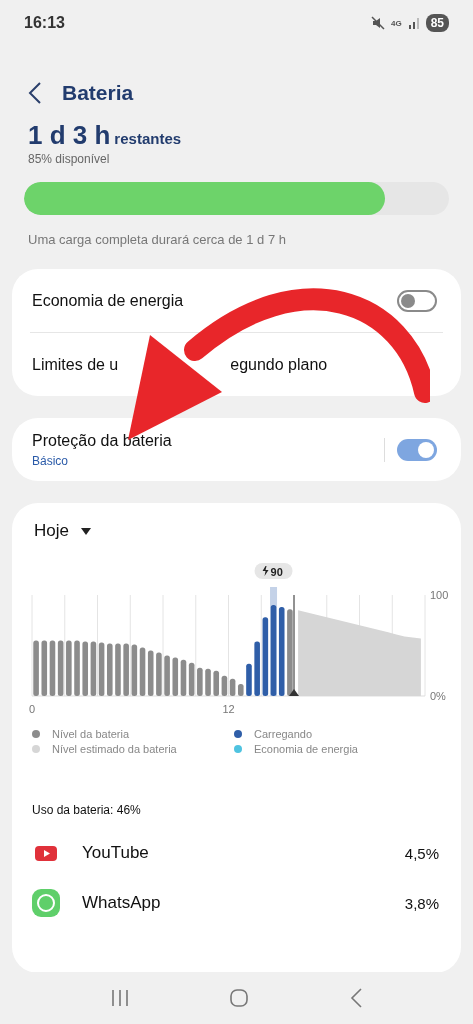 The width and height of the screenshot is (473, 1024). Describe the element at coordinates (119, 998) in the screenshot. I see `recent-apps-icon` at that location.